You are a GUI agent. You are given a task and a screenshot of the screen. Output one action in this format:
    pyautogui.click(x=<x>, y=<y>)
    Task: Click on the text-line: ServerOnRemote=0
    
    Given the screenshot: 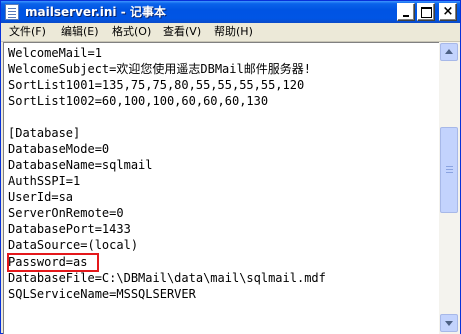 What is the action you would take?
    pyautogui.click(x=66, y=213)
    